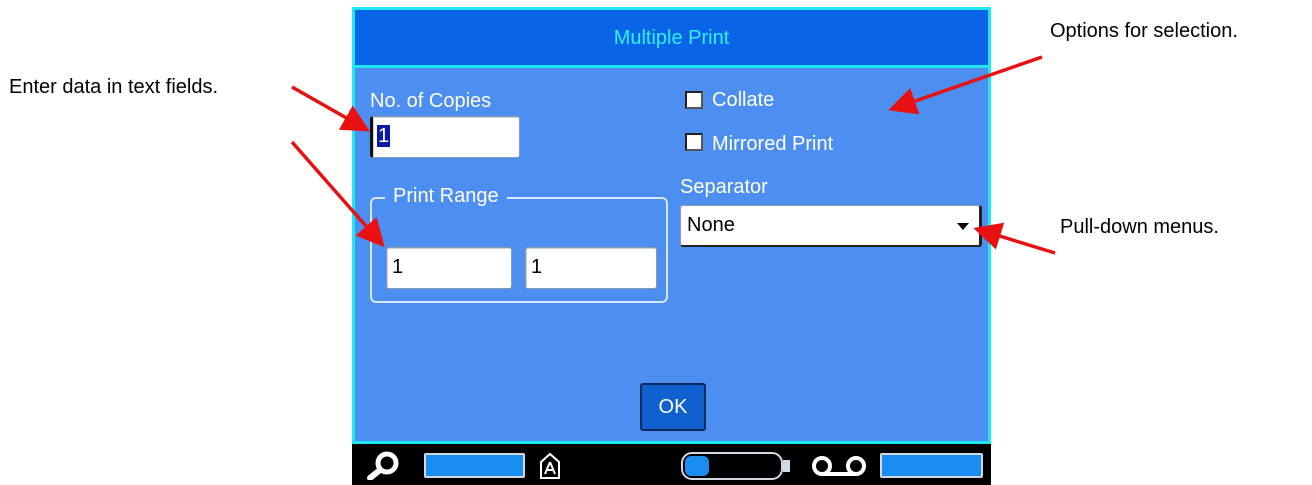 The image size is (1312, 485). What do you see at coordinates (1139, 227) in the screenshot?
I see `callout-pulldown: Pull-down menus.` at bounding box center [1139, 227].